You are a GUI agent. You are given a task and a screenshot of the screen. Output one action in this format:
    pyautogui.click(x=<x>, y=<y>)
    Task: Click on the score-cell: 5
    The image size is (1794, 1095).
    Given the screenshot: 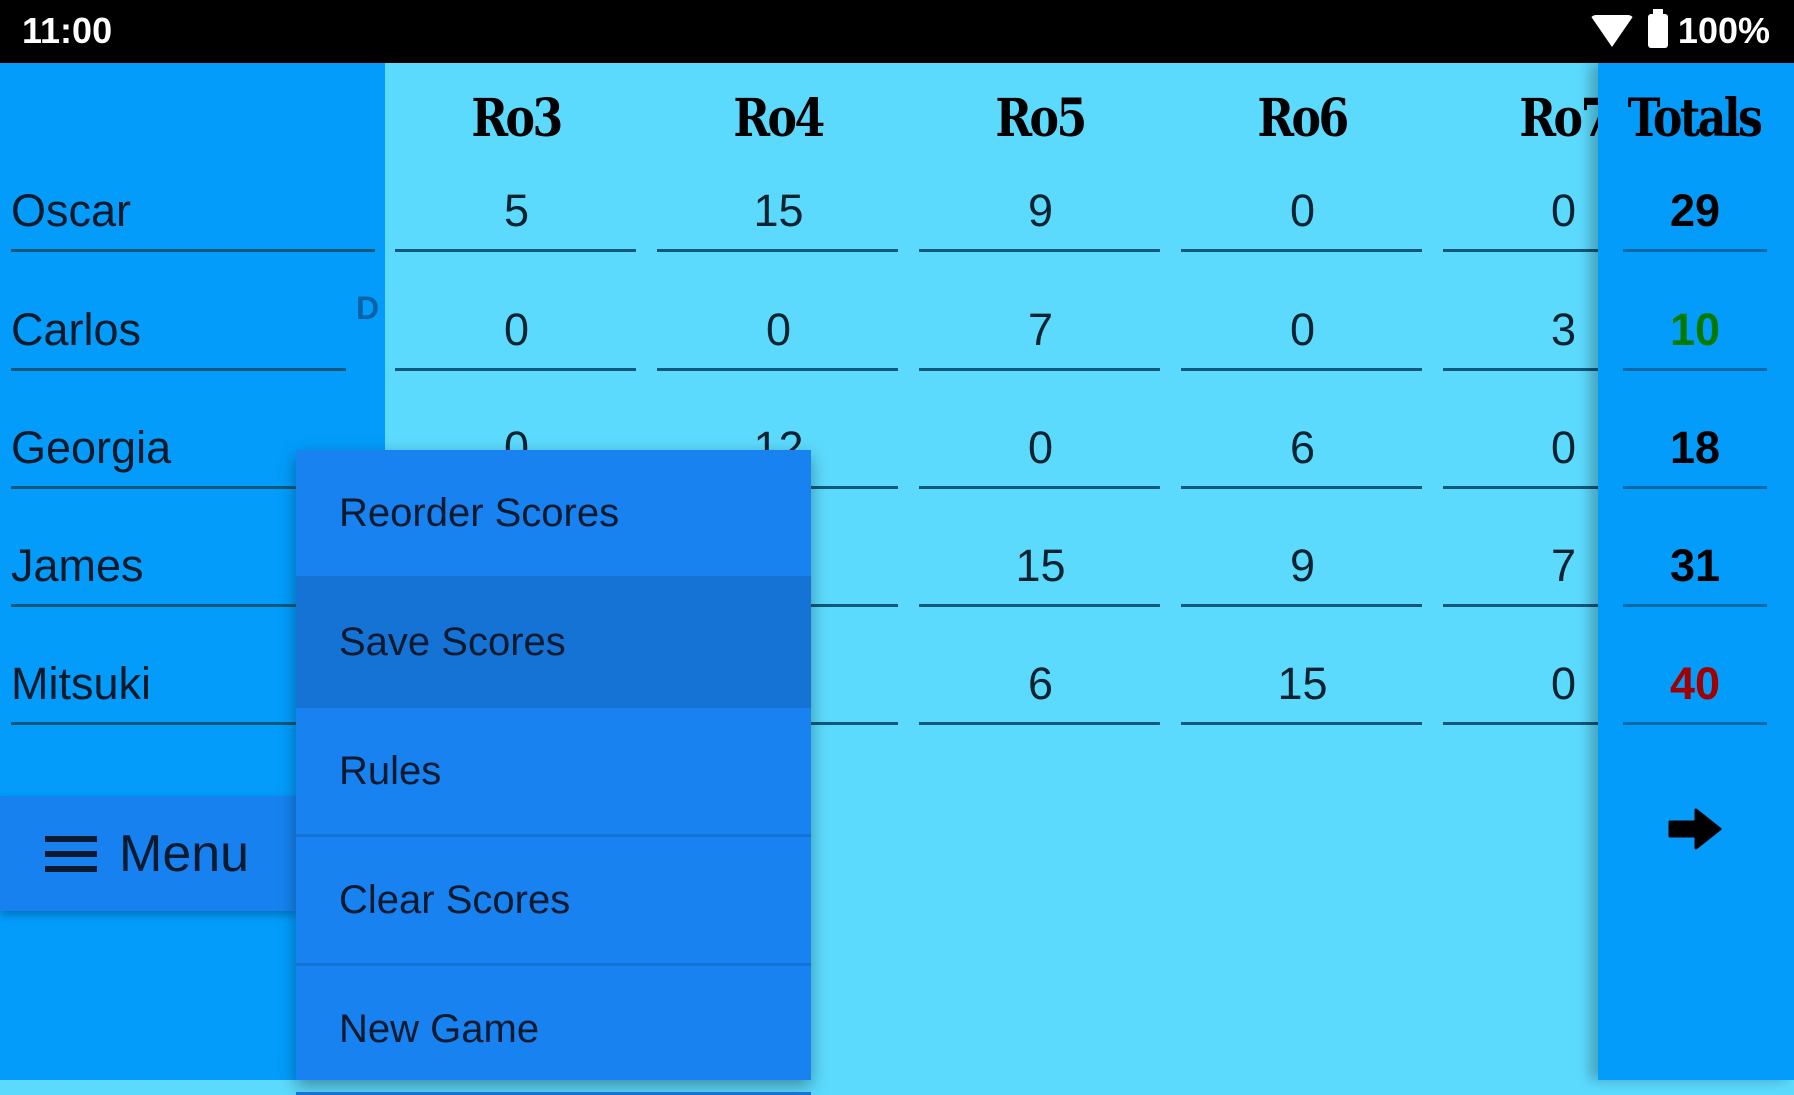 What is the action you would take?
    pyautogui.click(x=516, y=211)
    